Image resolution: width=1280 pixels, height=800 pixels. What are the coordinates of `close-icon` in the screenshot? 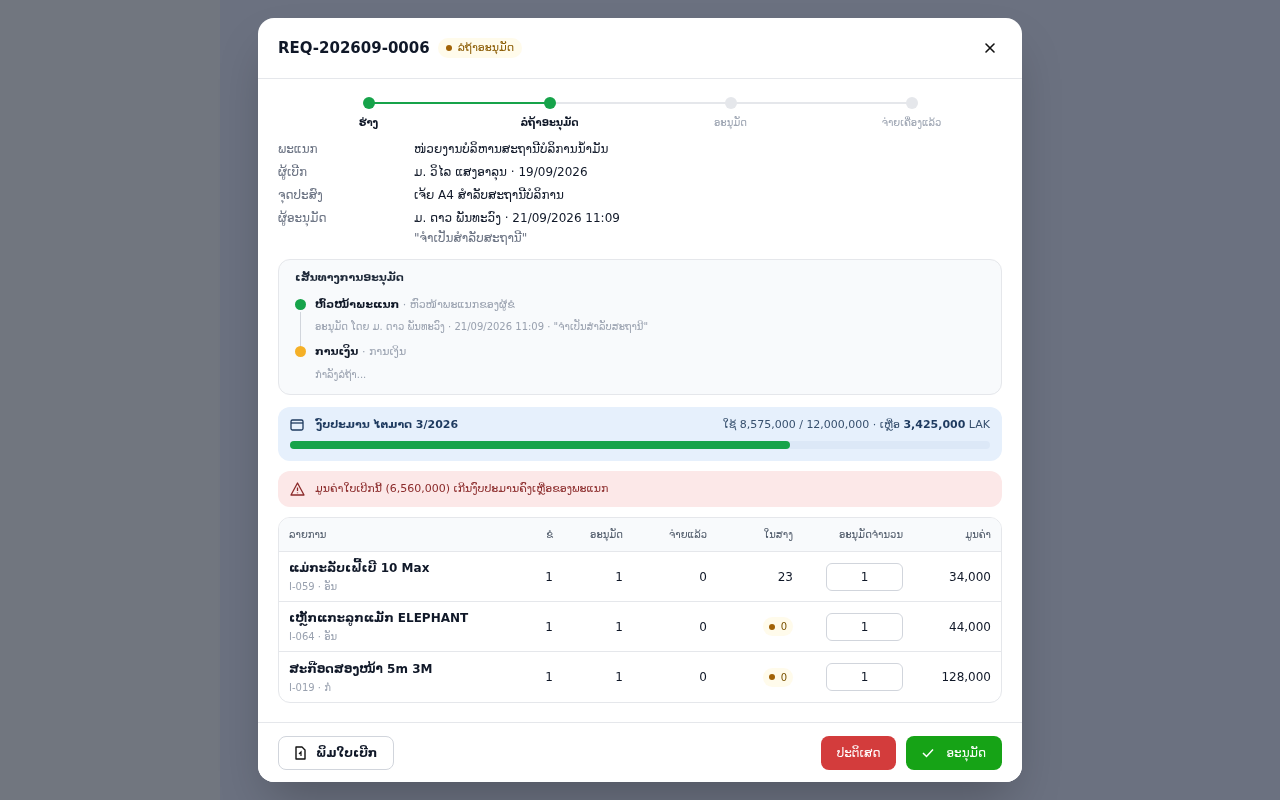 It's located at (990, 48).